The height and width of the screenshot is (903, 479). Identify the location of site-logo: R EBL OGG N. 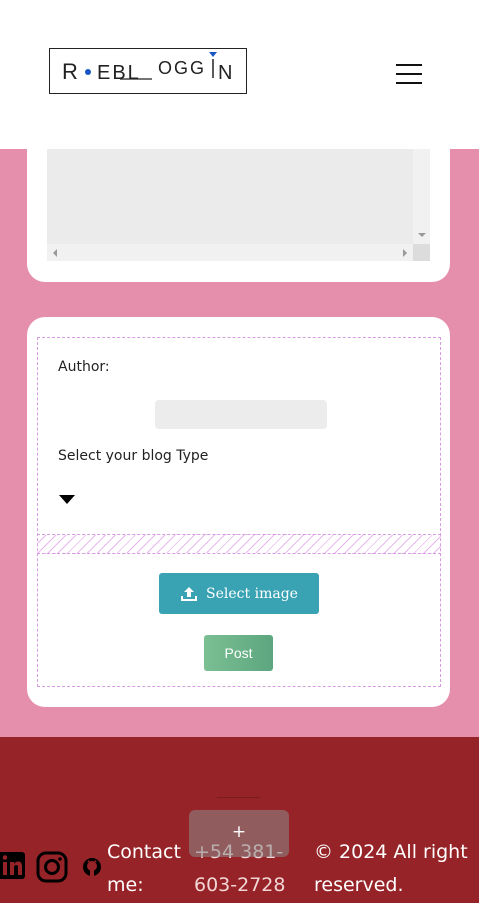
(148, 71).